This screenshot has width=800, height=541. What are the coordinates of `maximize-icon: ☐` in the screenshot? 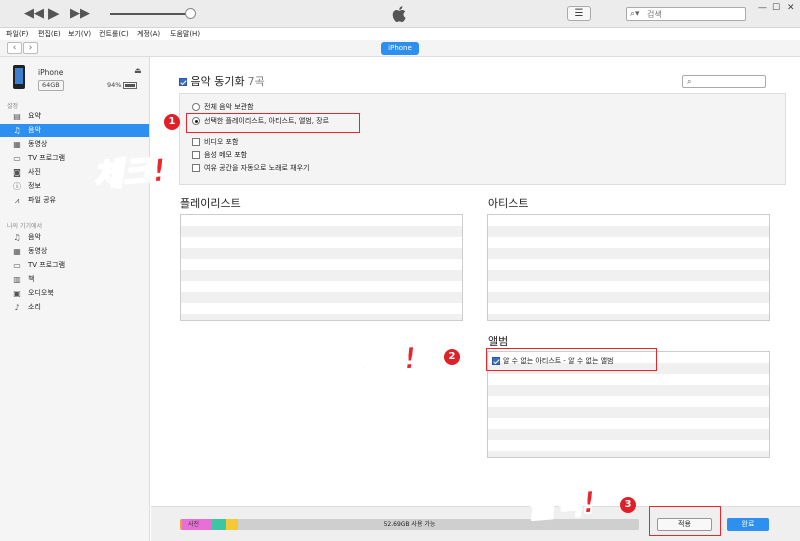 It's located at (776, 8).